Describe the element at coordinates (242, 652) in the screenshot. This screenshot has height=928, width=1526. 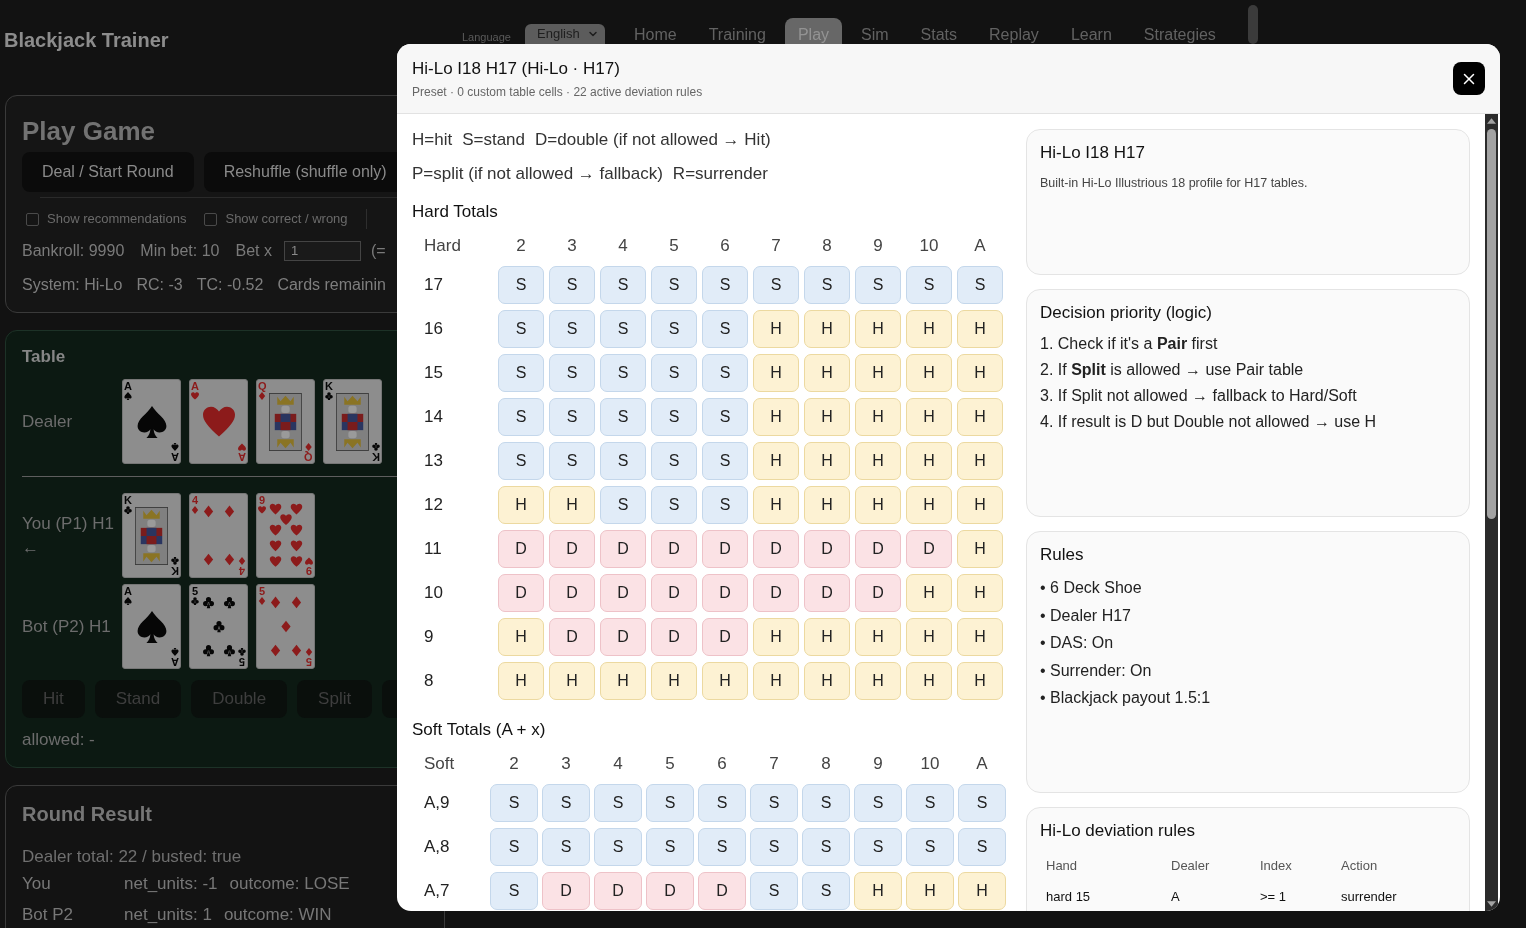
I see `club-icon` at that location.